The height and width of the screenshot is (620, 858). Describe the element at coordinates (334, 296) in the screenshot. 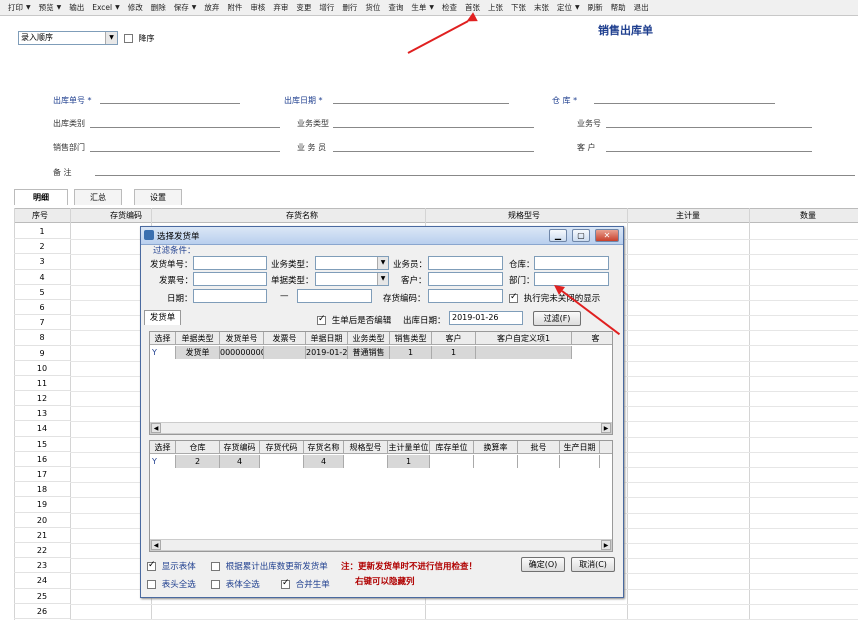

I see `date-to-input` at that location.